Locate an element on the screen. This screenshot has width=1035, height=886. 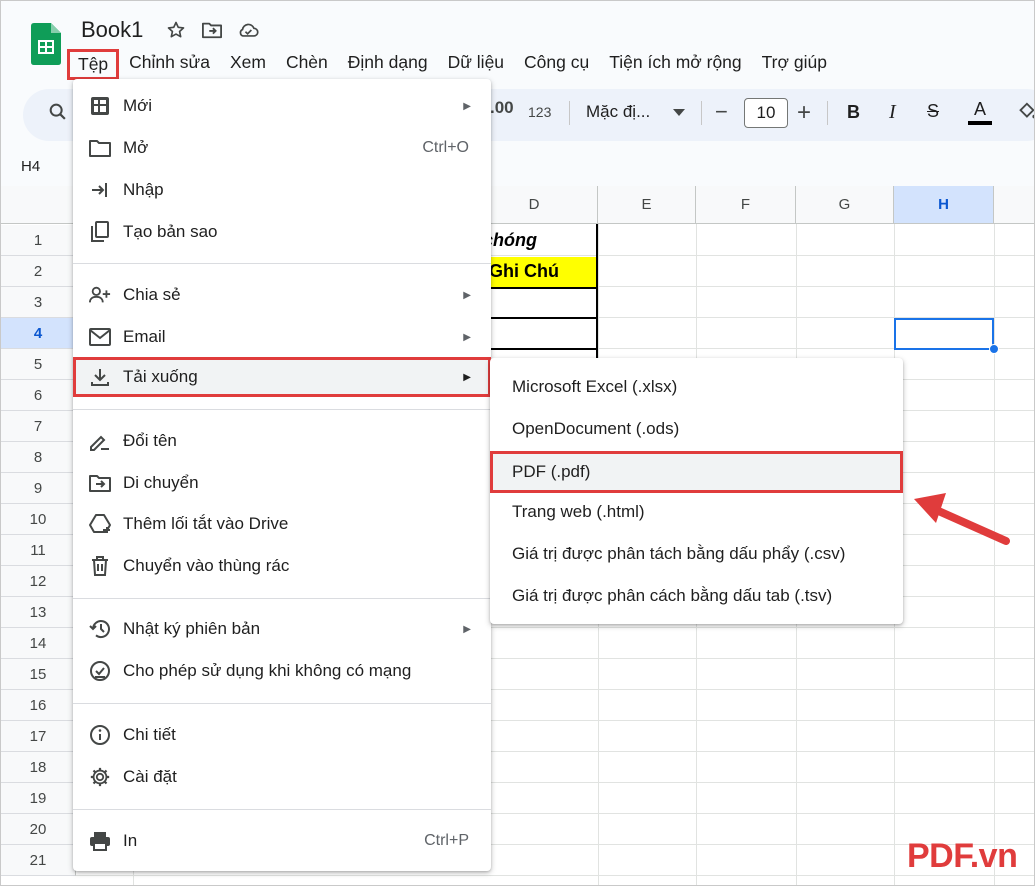
menu-item-offline: Cho phép sử dụng khi không có mạng is located at coordinates (282, 671).